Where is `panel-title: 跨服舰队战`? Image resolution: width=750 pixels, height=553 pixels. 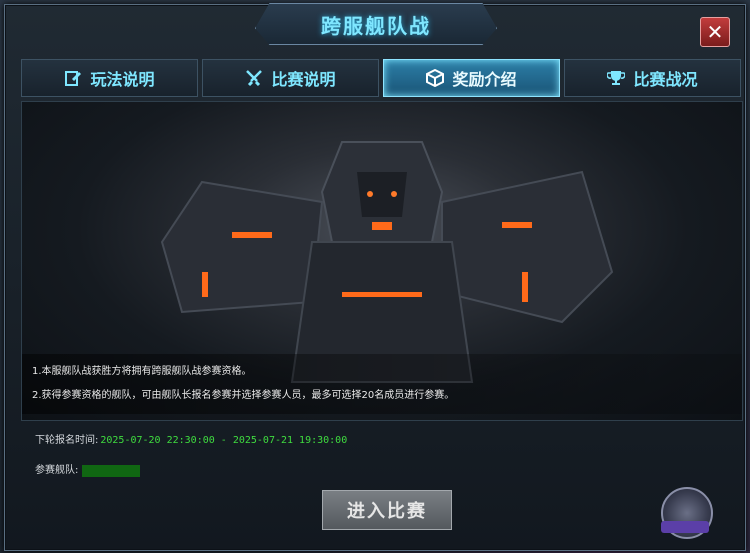
panel-title: 跨服舰队战 is located at coordinates (376, 25).